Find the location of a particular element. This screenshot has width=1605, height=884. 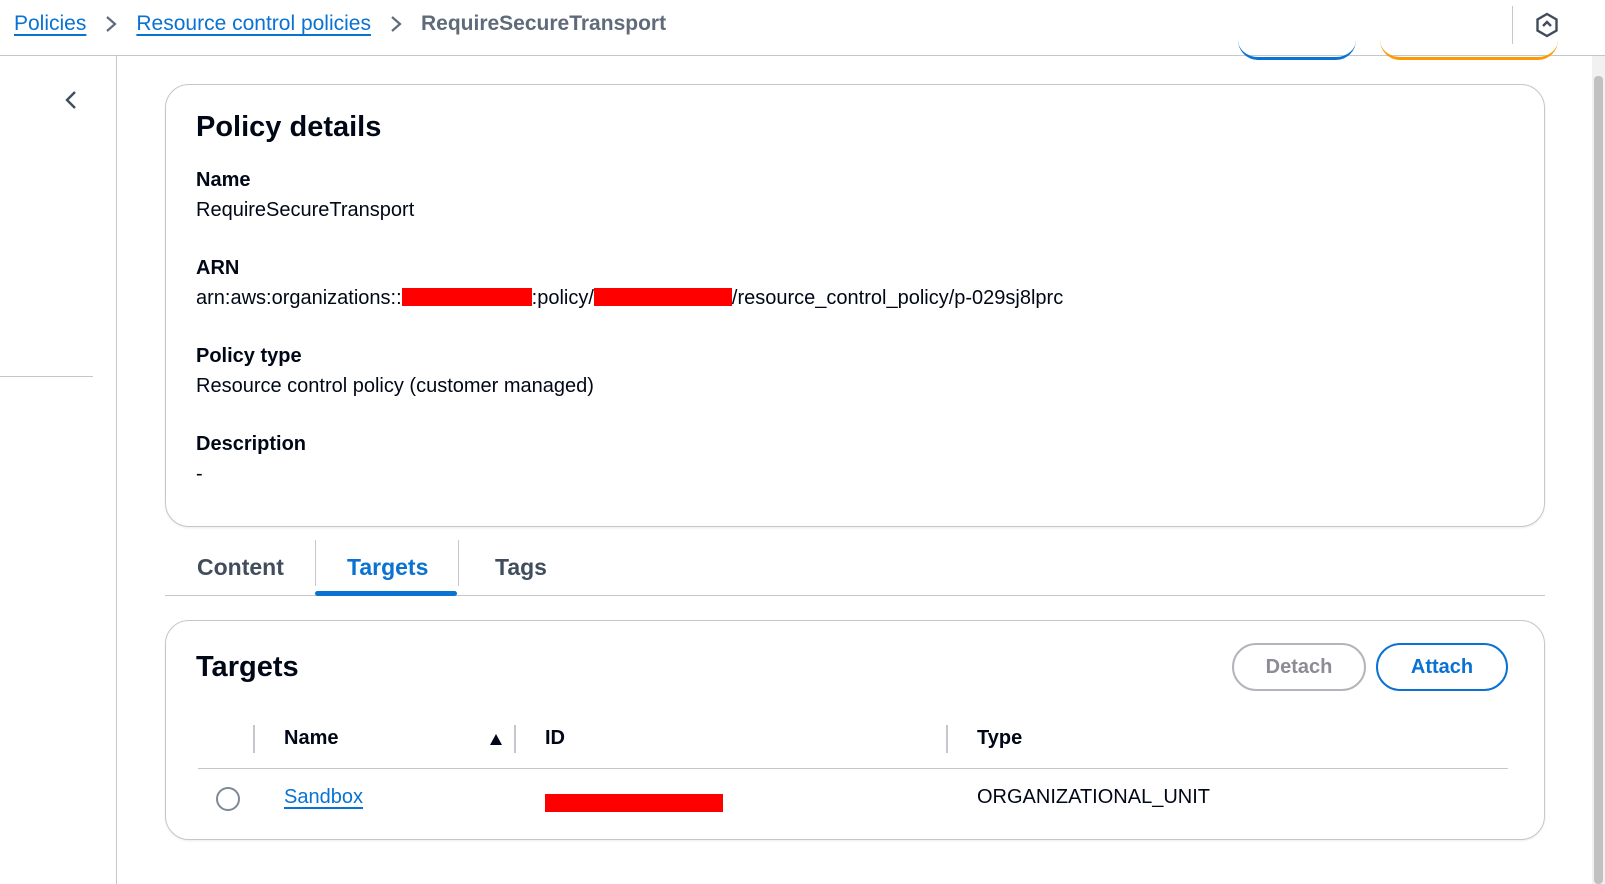

detach-button: Detach is located at coordinates (1299, 667).